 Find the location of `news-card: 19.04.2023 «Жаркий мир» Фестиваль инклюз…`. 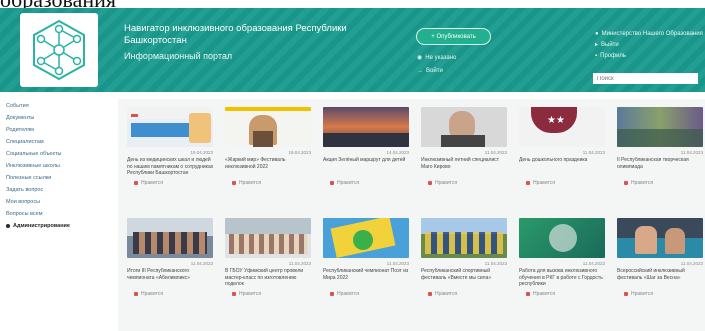

news-card: 19.04.2023 «Жаркий мир» Фестиваль инклюз… is located at coordinates (269, 159).